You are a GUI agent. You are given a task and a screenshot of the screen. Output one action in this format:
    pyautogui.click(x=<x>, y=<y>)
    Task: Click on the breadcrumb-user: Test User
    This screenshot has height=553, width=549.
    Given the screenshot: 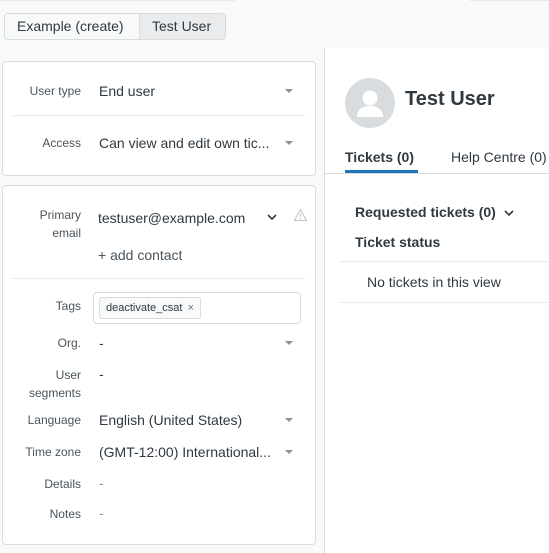 What is the action you would take?
    pyautogui.click(x=182, y=26)
    